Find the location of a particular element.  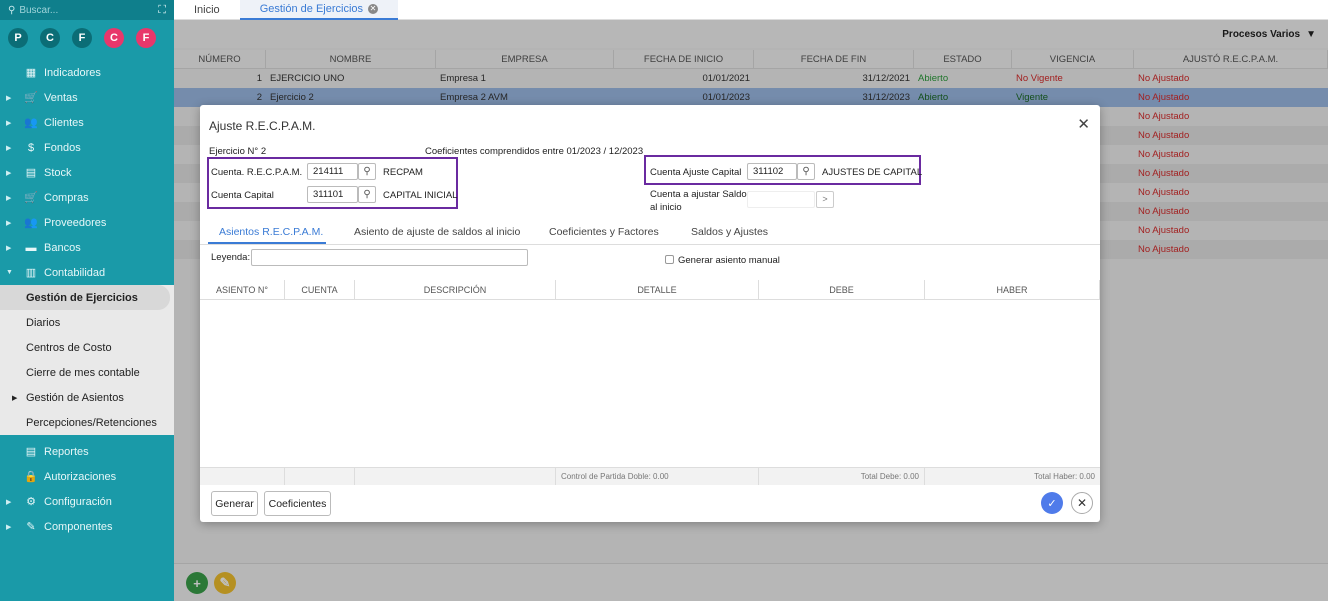

box-icon: ▤ is located at coordinates (31, 173).